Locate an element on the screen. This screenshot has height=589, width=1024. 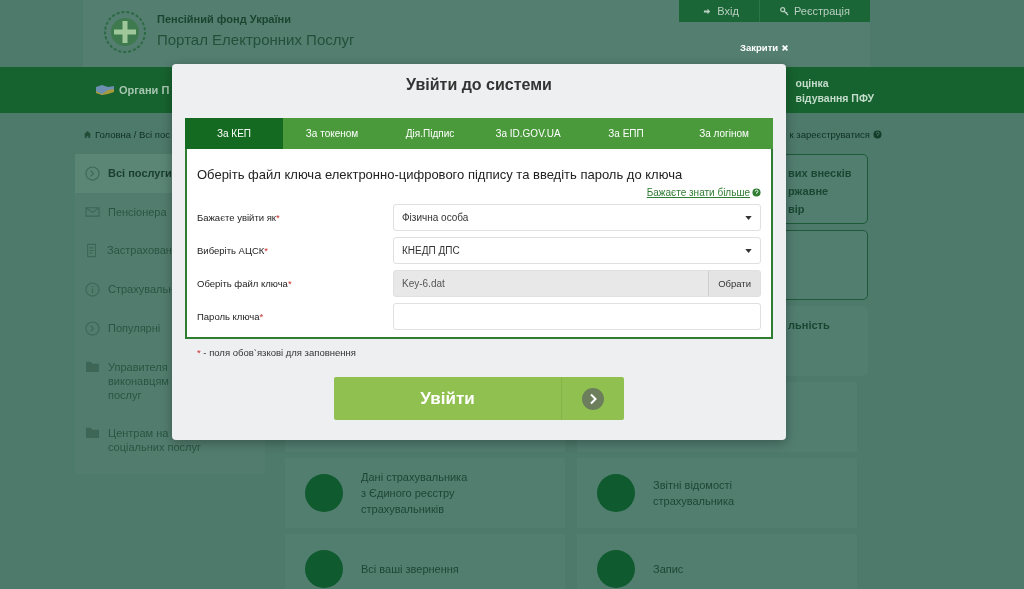
login-link: Вхід is located at coordinates (719, 11).